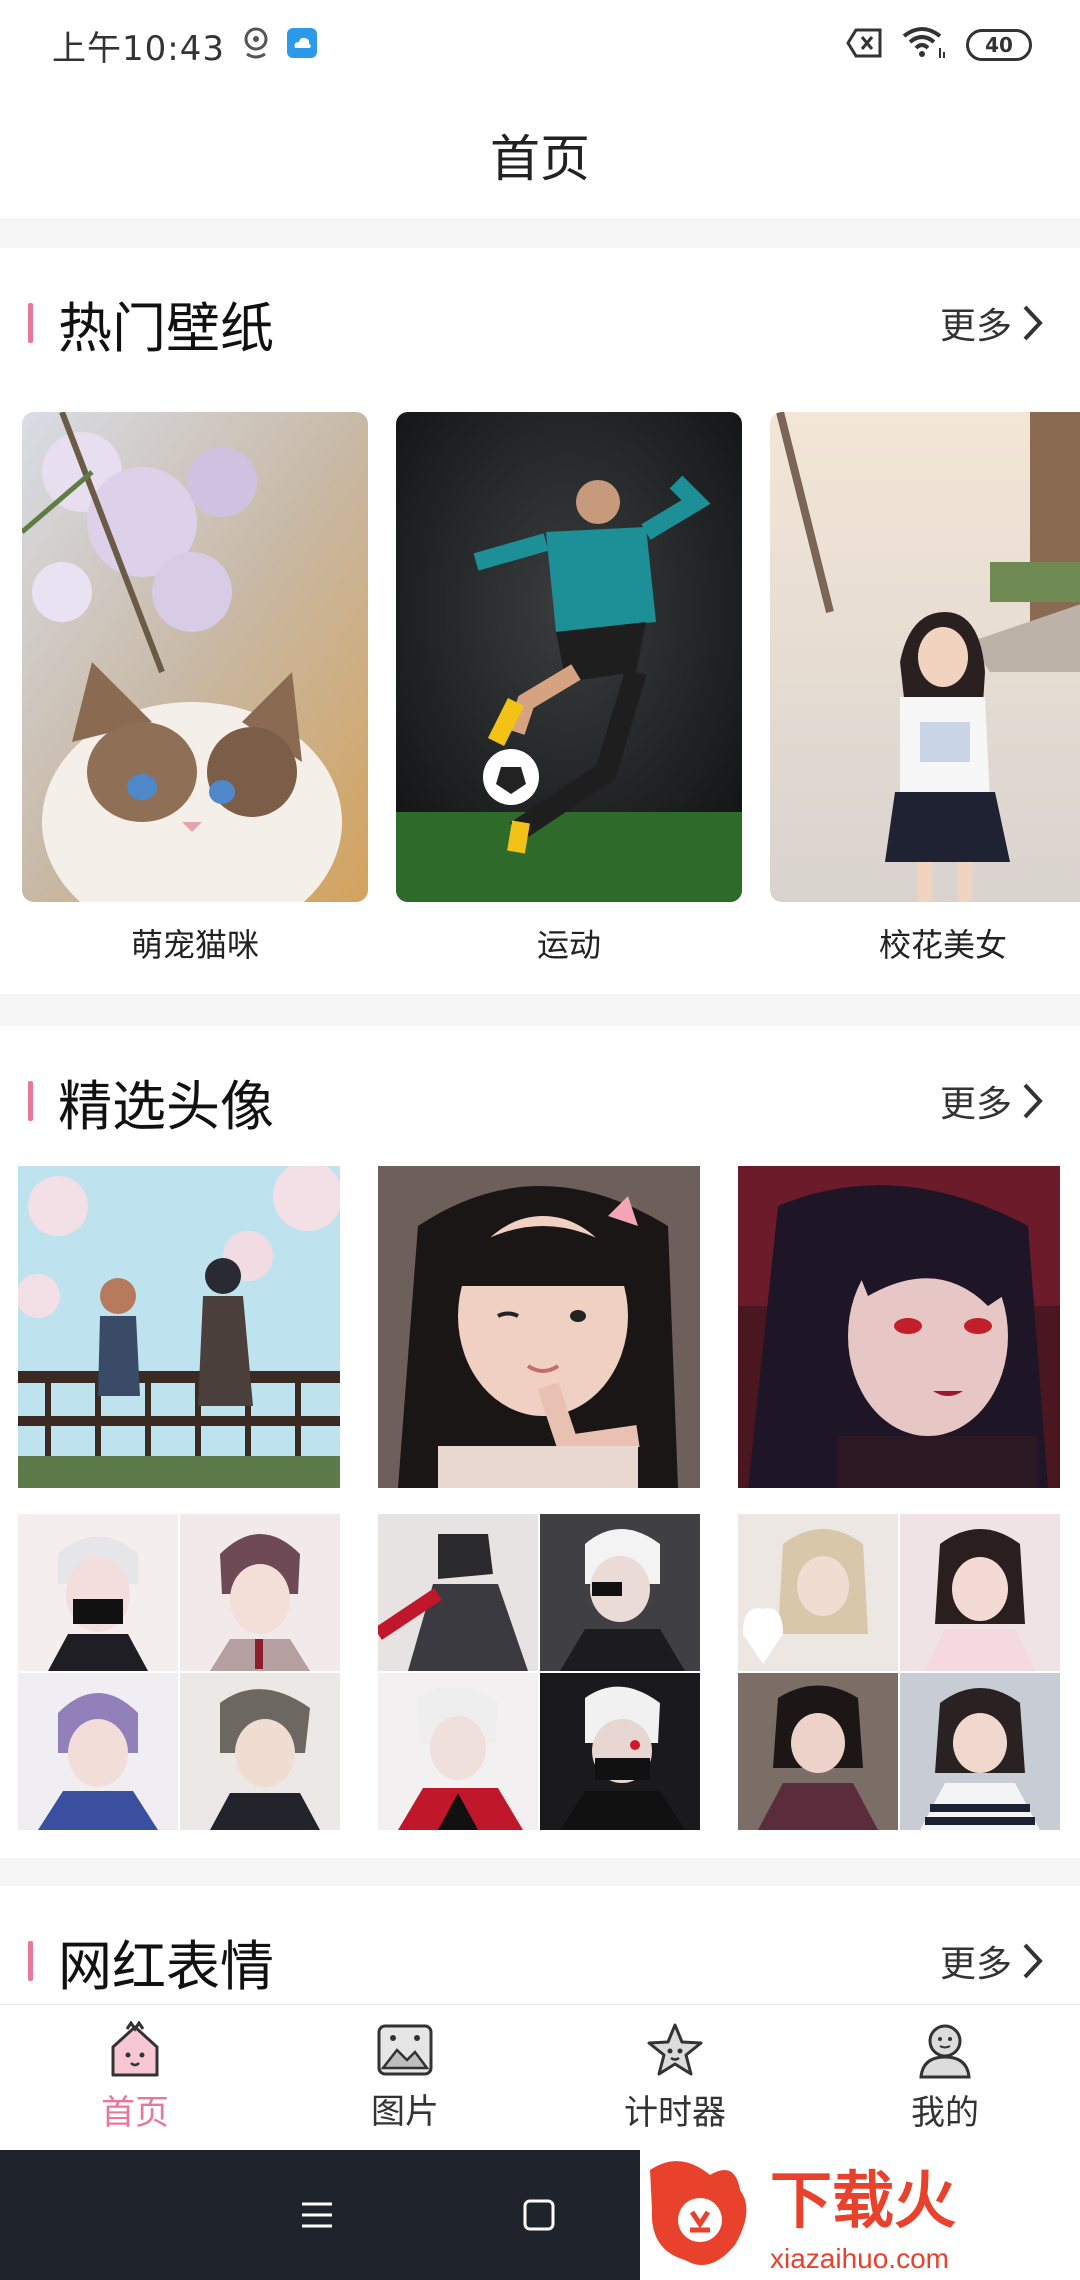 The width and height of the screenshot is (1080, 2280). Describe the element at coordinates (195, 657) in the screenshot. I see `wallpaper-image-cat` at that location.